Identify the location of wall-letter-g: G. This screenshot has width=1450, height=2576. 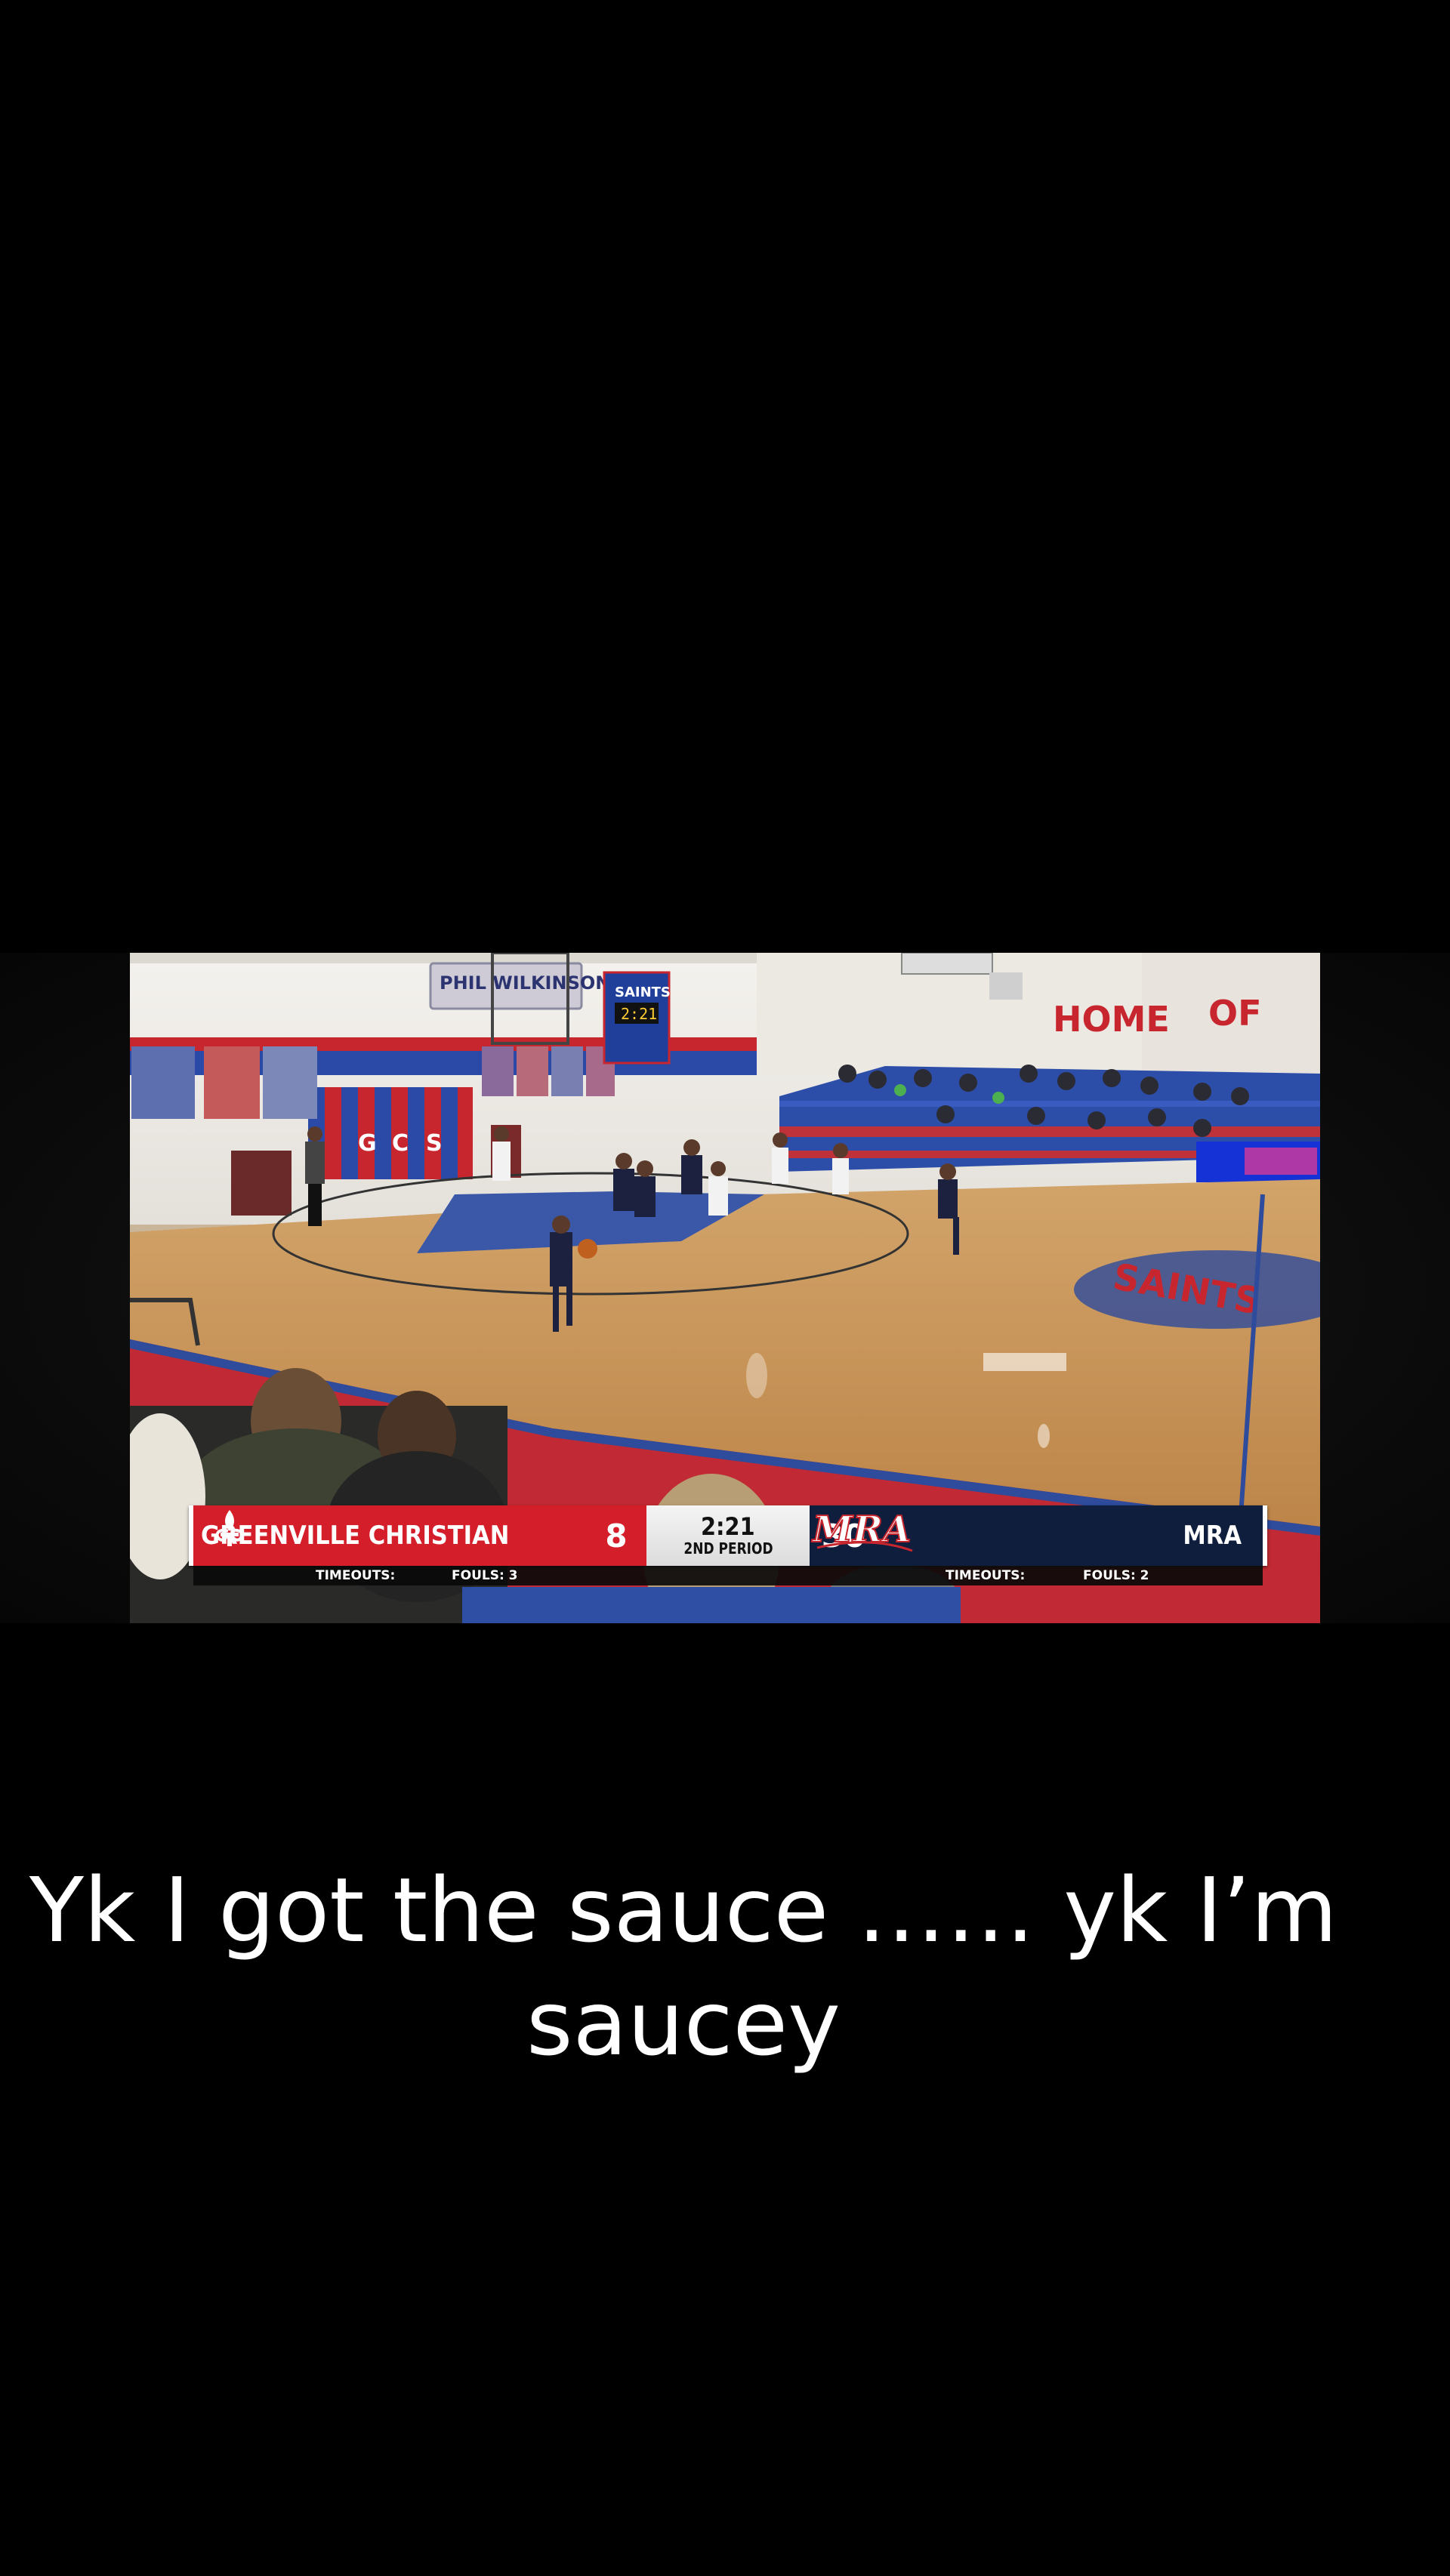
(367, 1143).